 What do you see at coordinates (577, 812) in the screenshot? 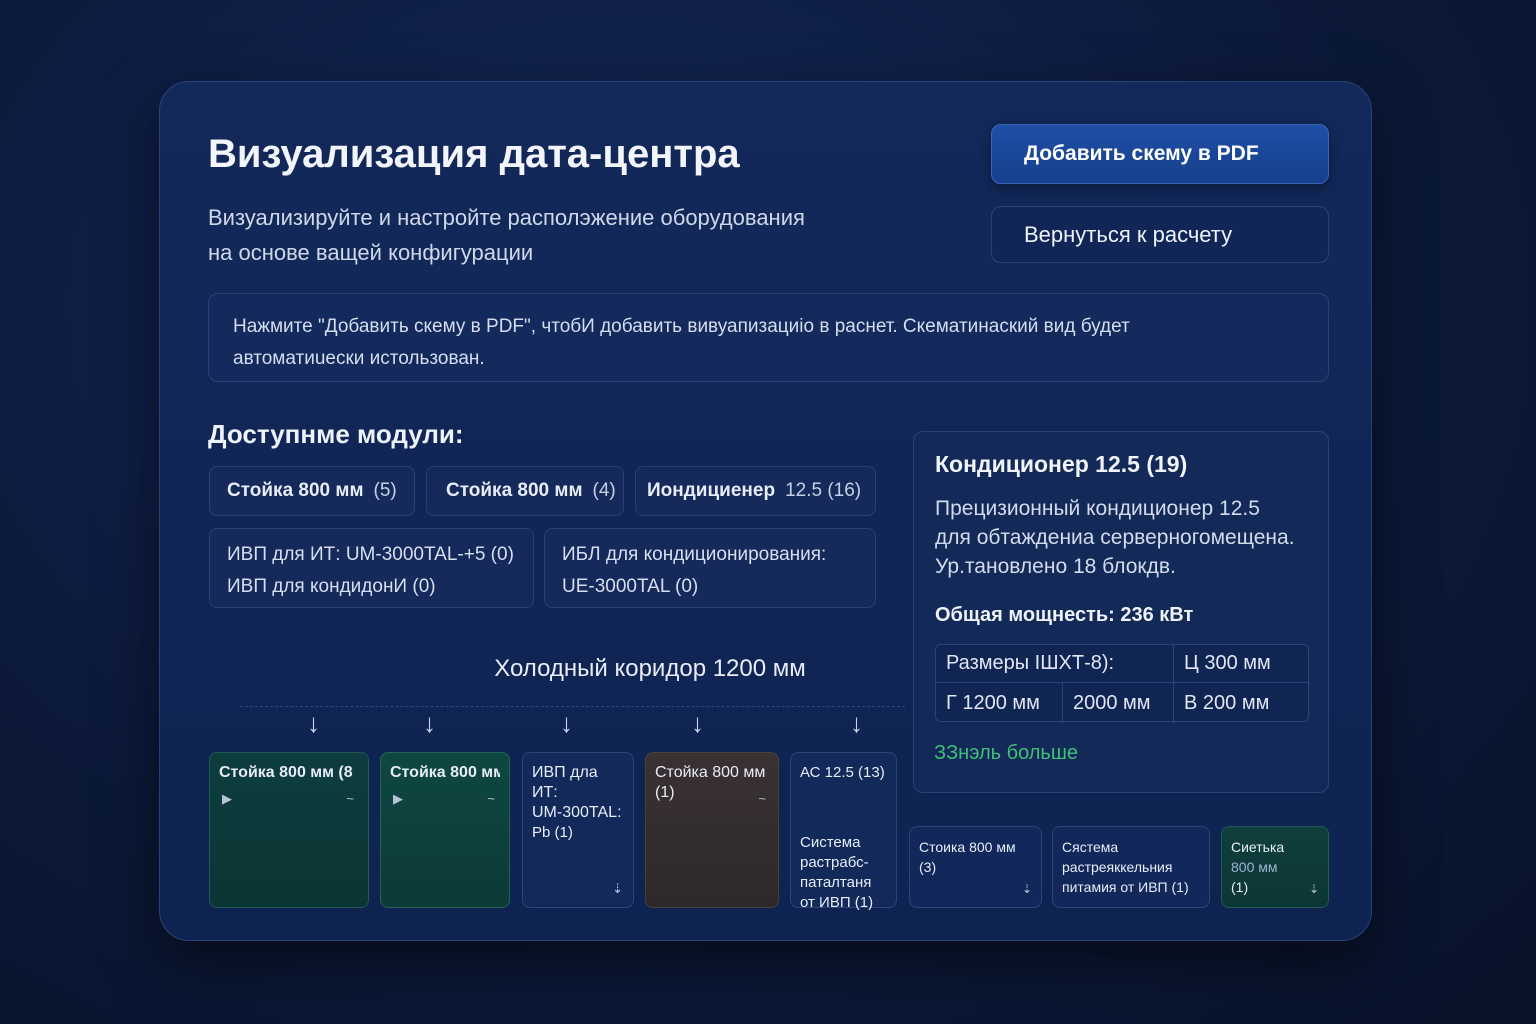
I see `rack-label: UM-300TAL:` at bounding box center [577, 812].